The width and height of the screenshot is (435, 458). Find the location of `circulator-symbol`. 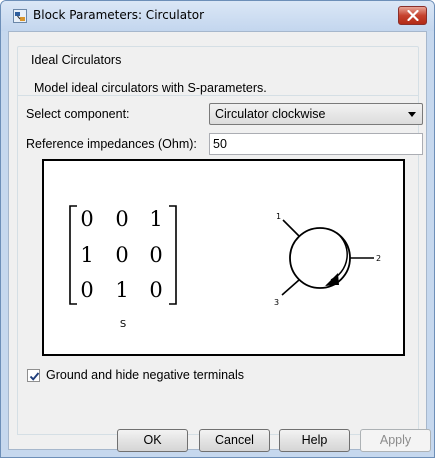

circulator-symbol is located at coordinates (327, 257).